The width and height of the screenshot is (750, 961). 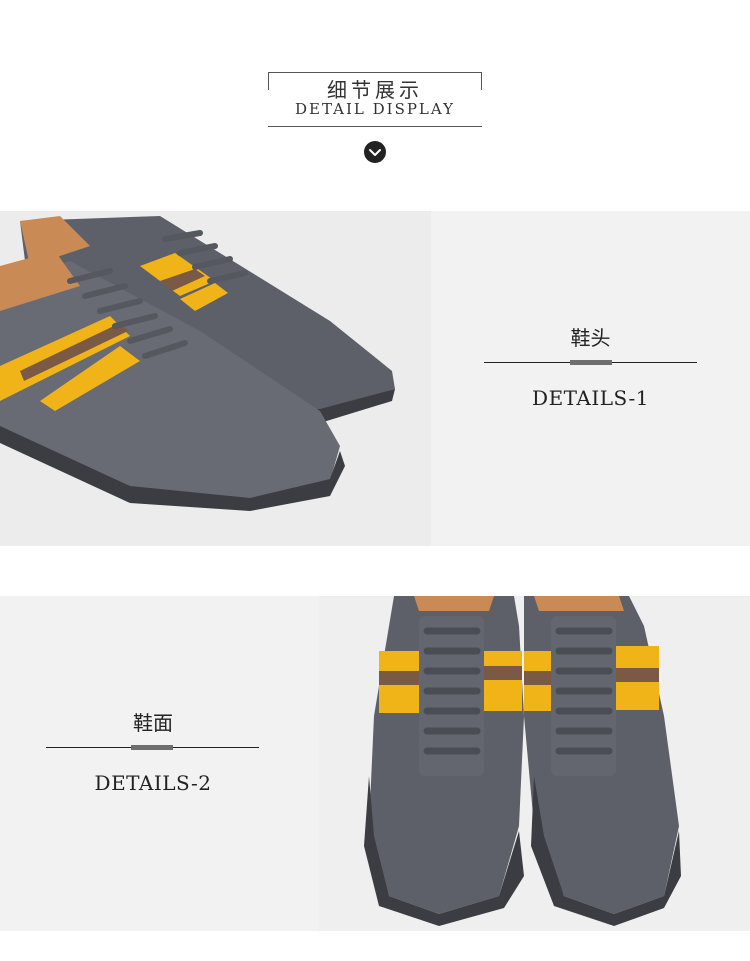 I want to click on chevron-down-icon, so click(x=375, y=152).